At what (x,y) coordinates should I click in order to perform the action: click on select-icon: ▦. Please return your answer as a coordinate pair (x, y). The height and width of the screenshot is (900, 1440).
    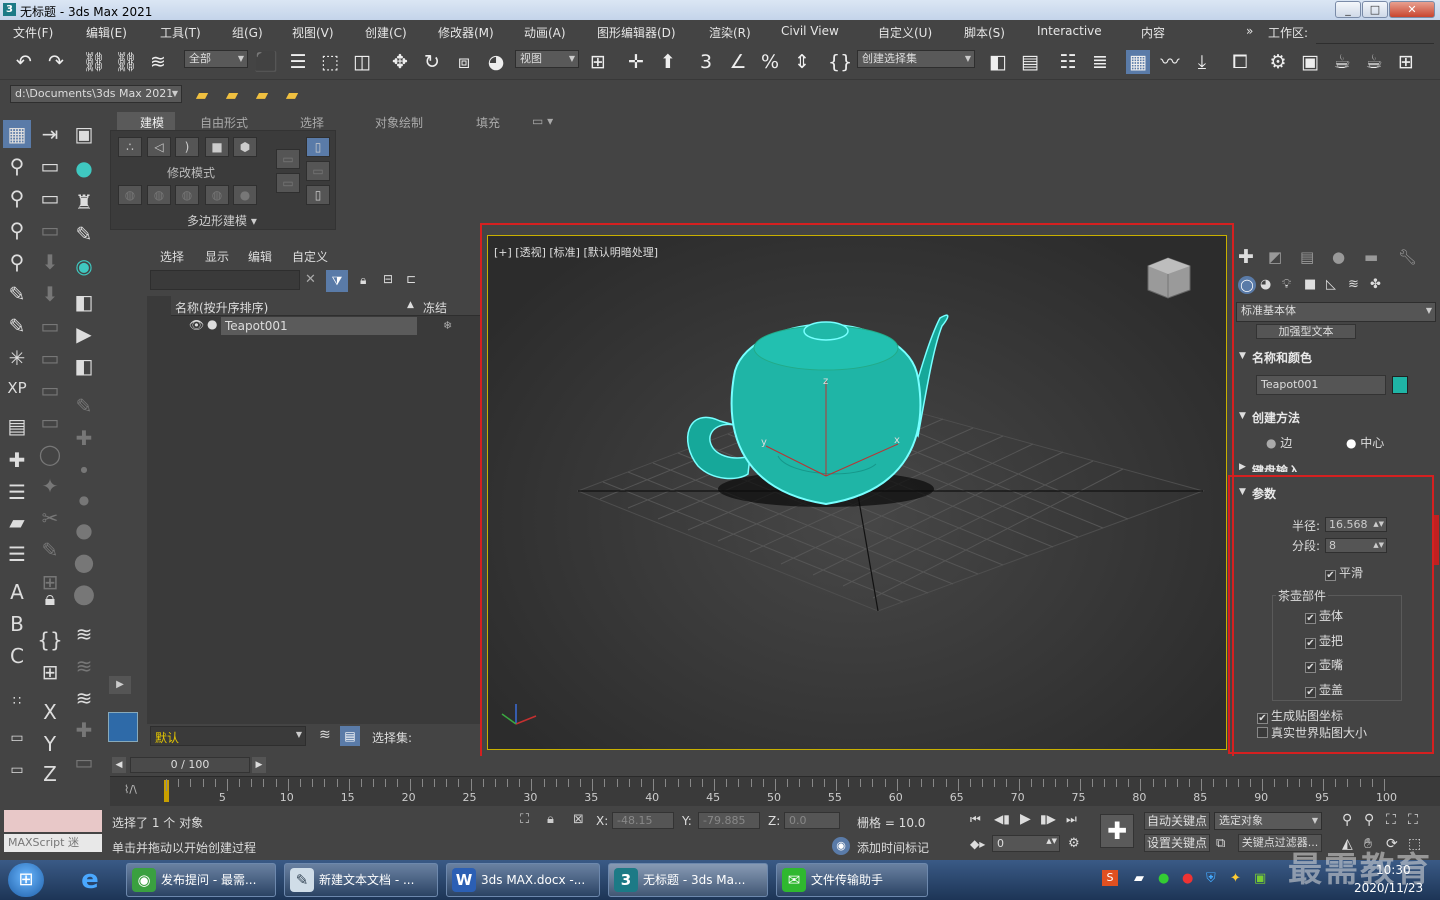
    Looking at the image, I should click on (17, 134).